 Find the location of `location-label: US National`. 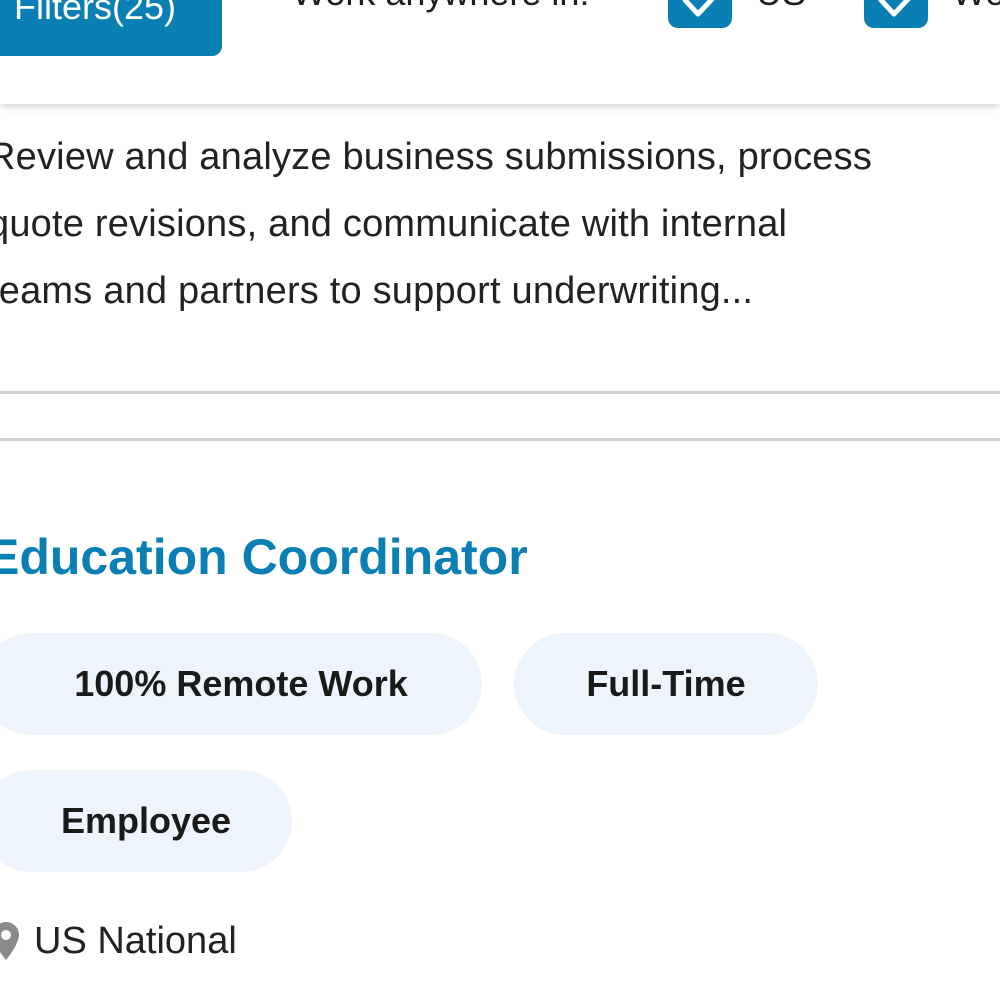

location-label: US National is located at coordinates (135, 940).